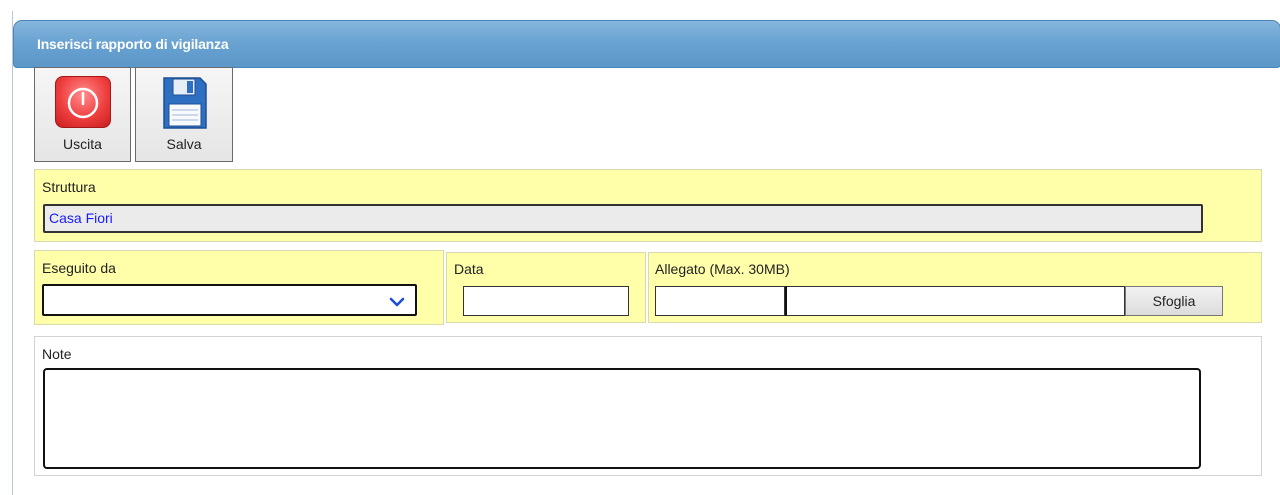 Image resolution: width=1280 pixels, height=495 pixels. I want to click on panel-title: Inserisci rapporto di vigilanza, so click(133, 44).